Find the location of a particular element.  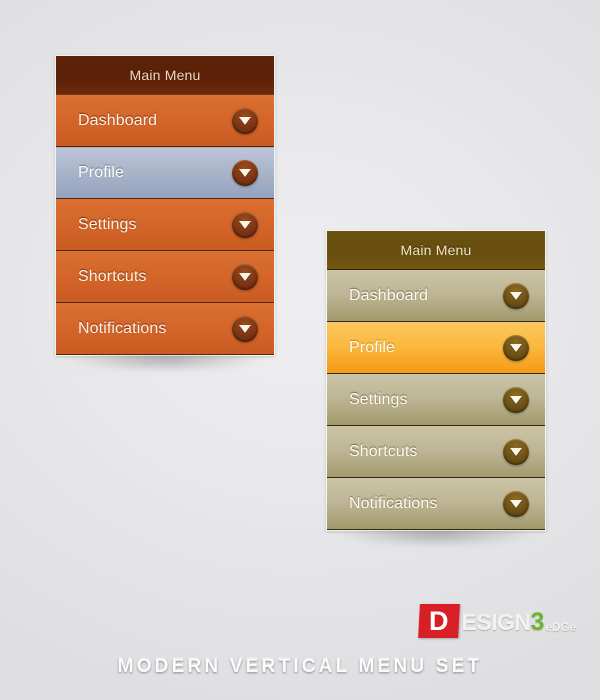

menu-header-gold: Main Menu is located at coordinates (436, 250).